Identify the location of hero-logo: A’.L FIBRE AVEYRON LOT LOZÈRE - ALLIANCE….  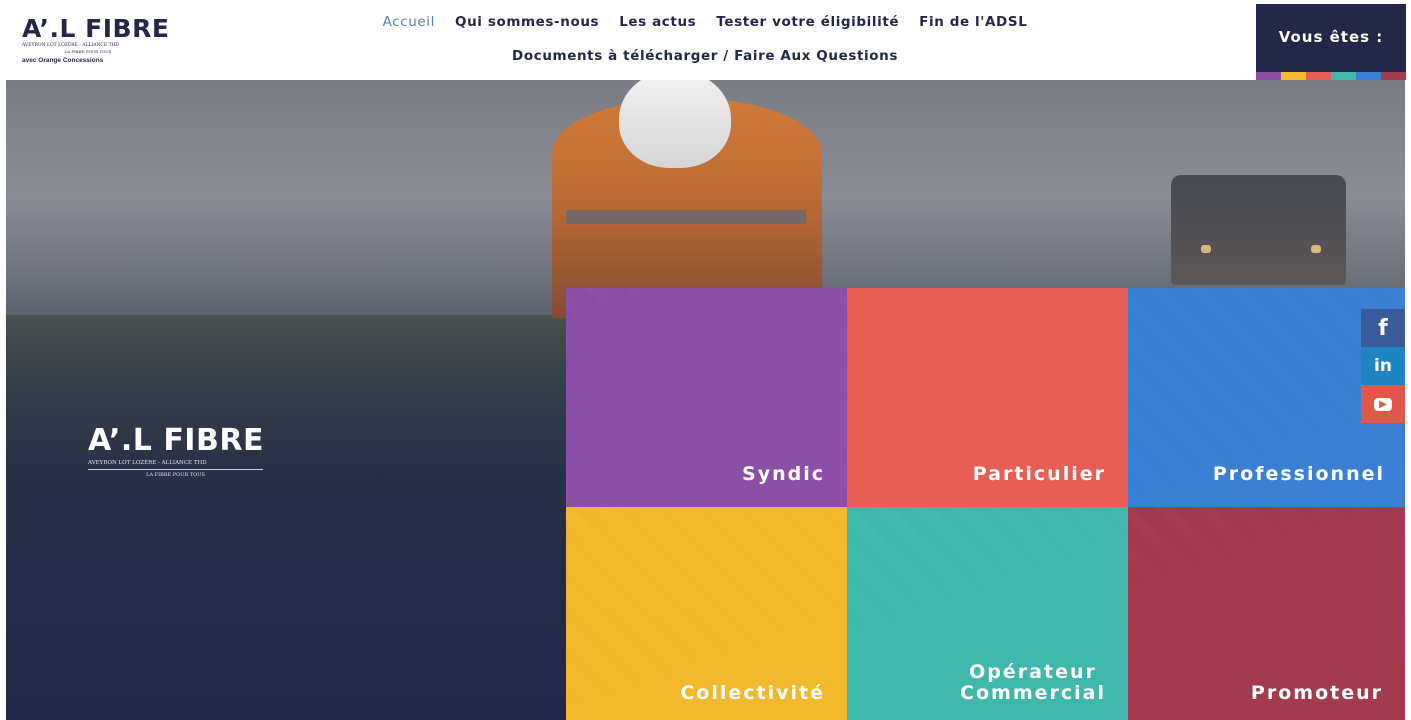
(183, 452).